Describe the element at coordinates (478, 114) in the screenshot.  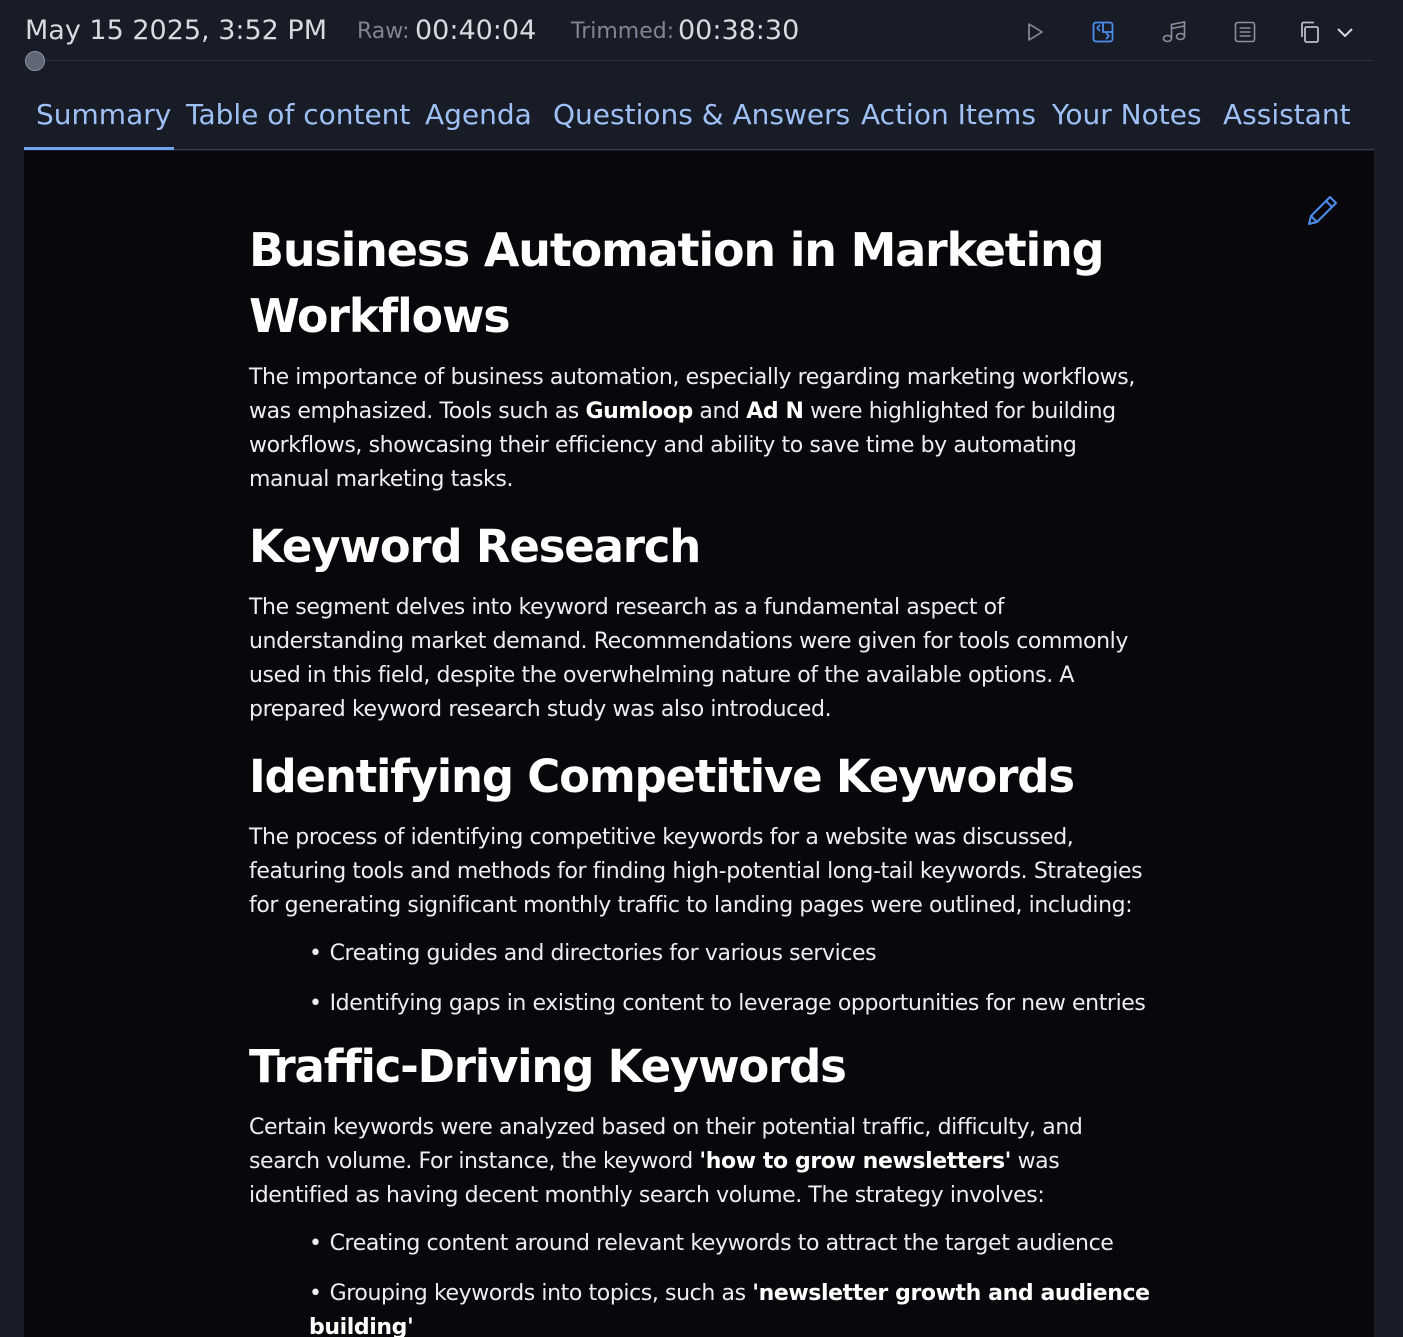
I see `tab-agenda: Agenda` at that location.